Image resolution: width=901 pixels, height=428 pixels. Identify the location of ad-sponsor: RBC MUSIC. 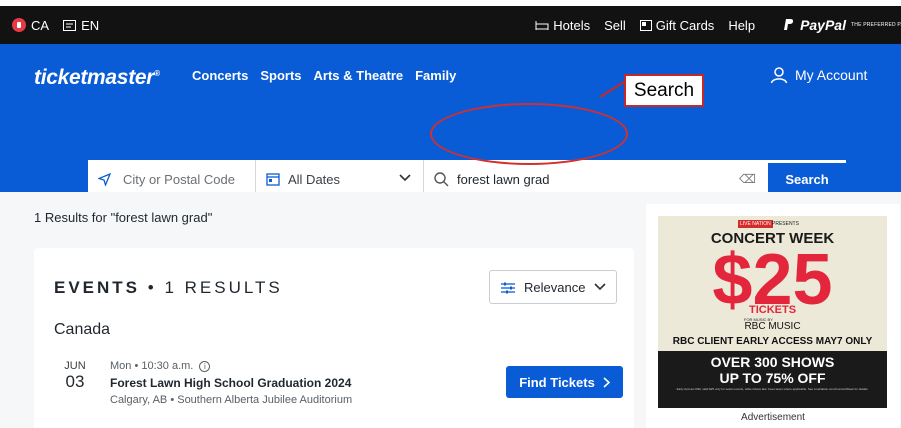
(772, 326).